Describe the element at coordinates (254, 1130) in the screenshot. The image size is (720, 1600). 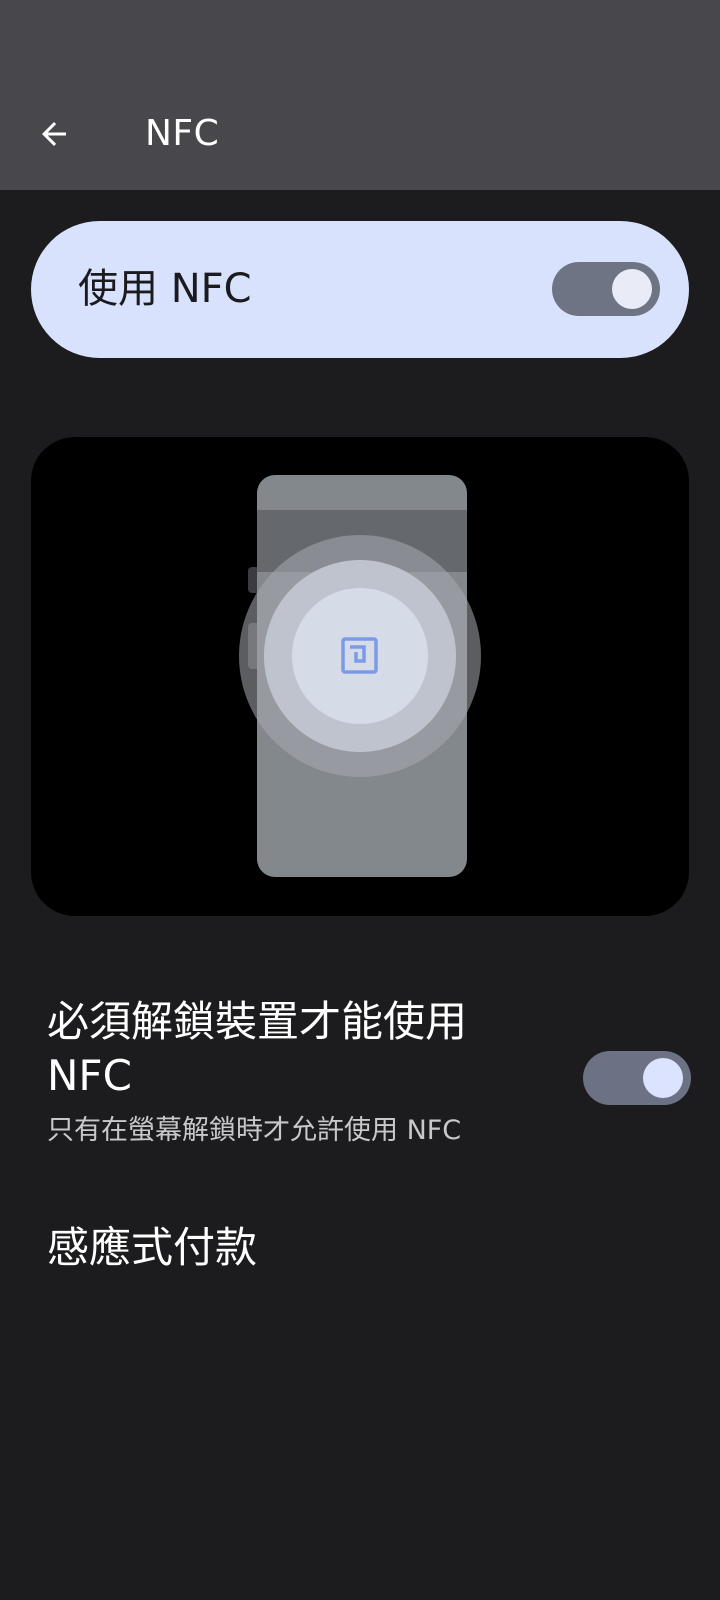
I see `require-unlock-summary: 只有在螢幕解鎖時才允許使用 NFC` at that location.